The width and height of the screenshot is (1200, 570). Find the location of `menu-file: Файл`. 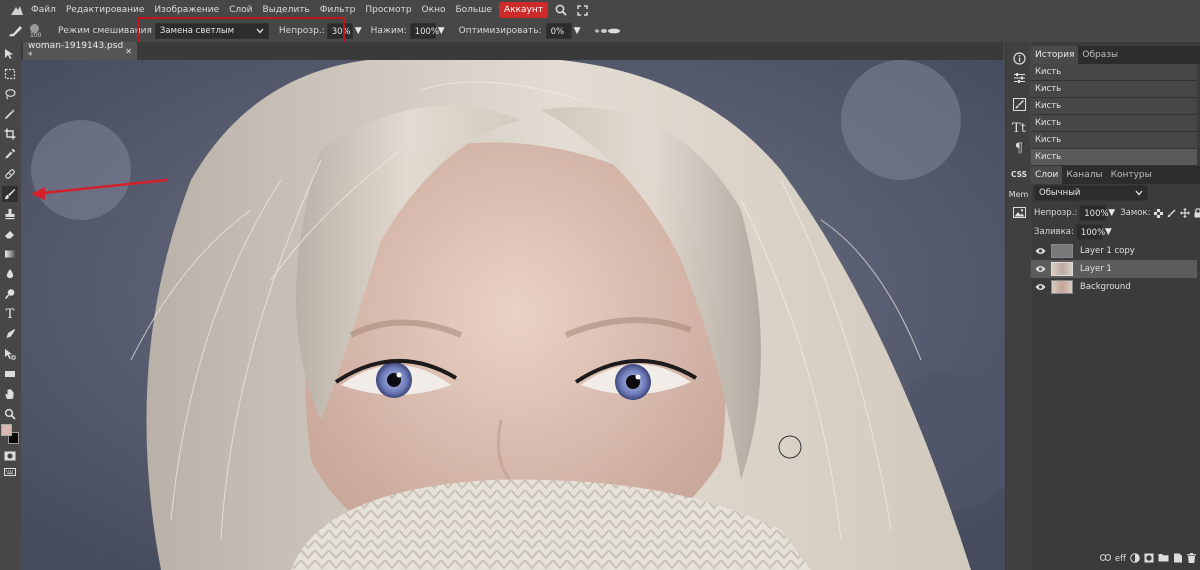

menu-file: Файл is located at coordinates (43, 10).